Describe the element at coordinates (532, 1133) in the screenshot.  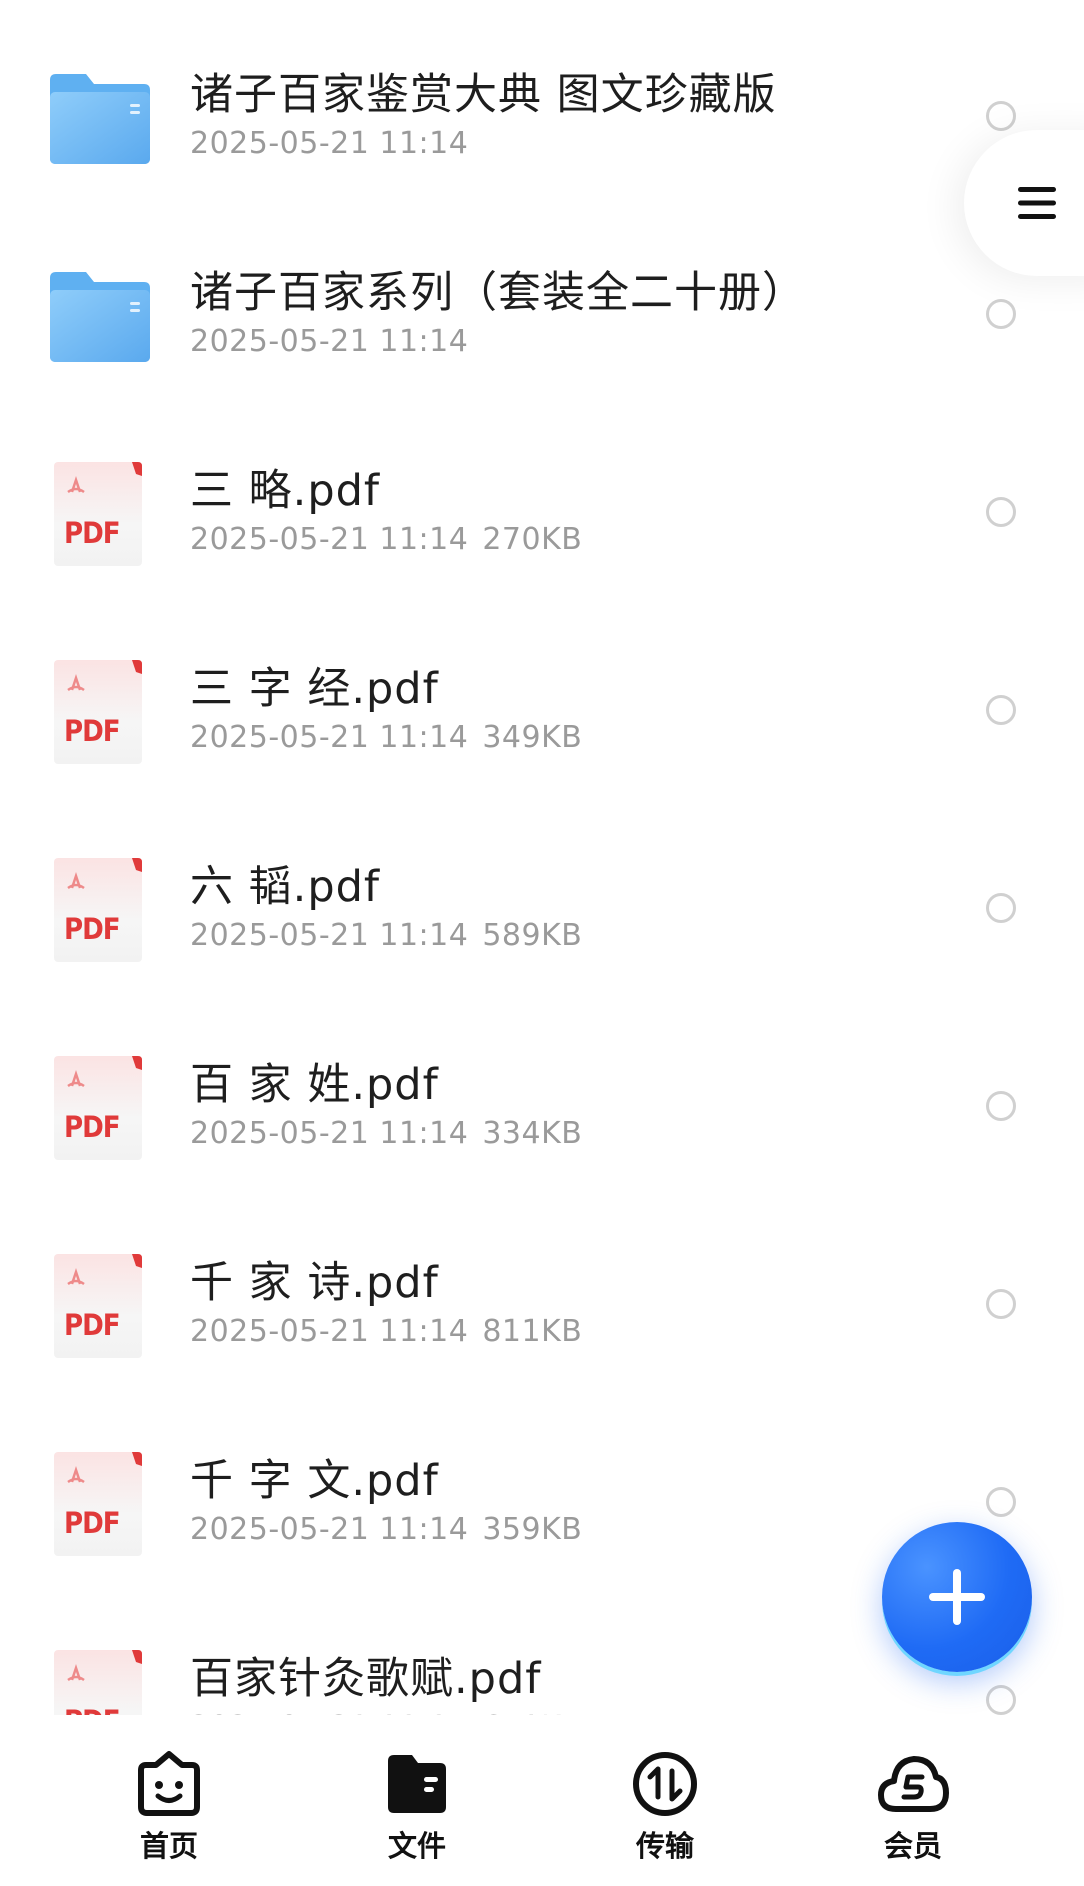
I see `file-size: 334KB` at that location.